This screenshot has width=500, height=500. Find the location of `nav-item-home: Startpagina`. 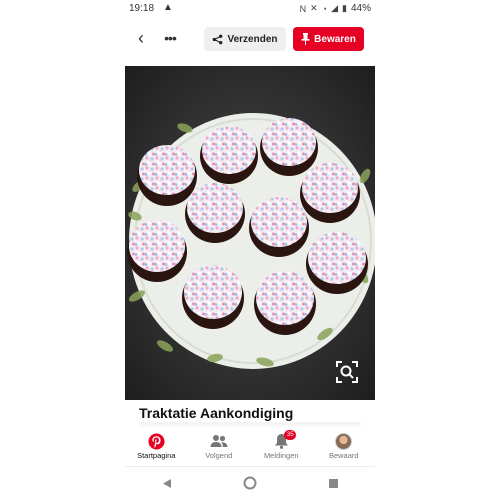

nav-item-home: Startpagina is located at coordinates (156, 444).